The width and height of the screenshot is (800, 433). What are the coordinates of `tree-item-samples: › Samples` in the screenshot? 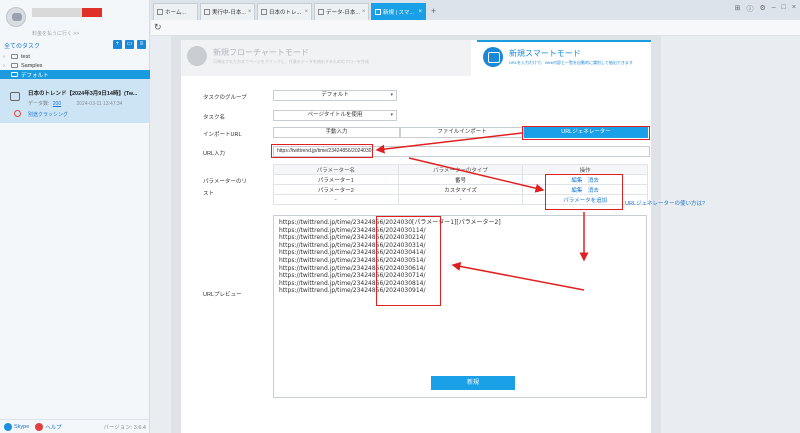 It's located at (75, 65).